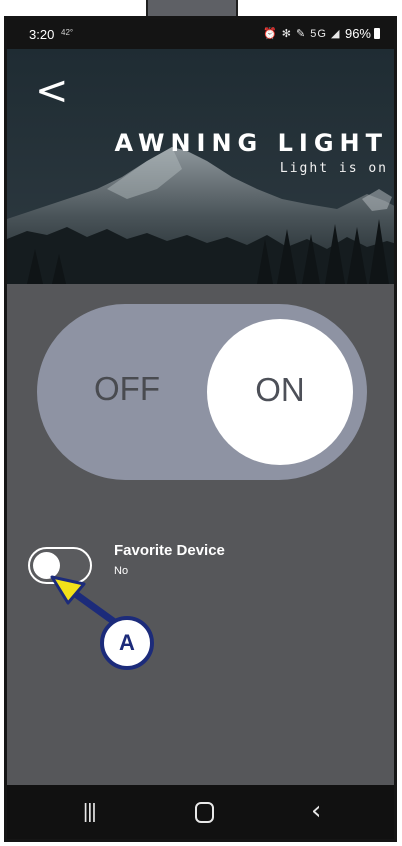  Describe the element at coordinates (316, 811) in the screenshot. I see `nav-back-button: ‹` at that location.